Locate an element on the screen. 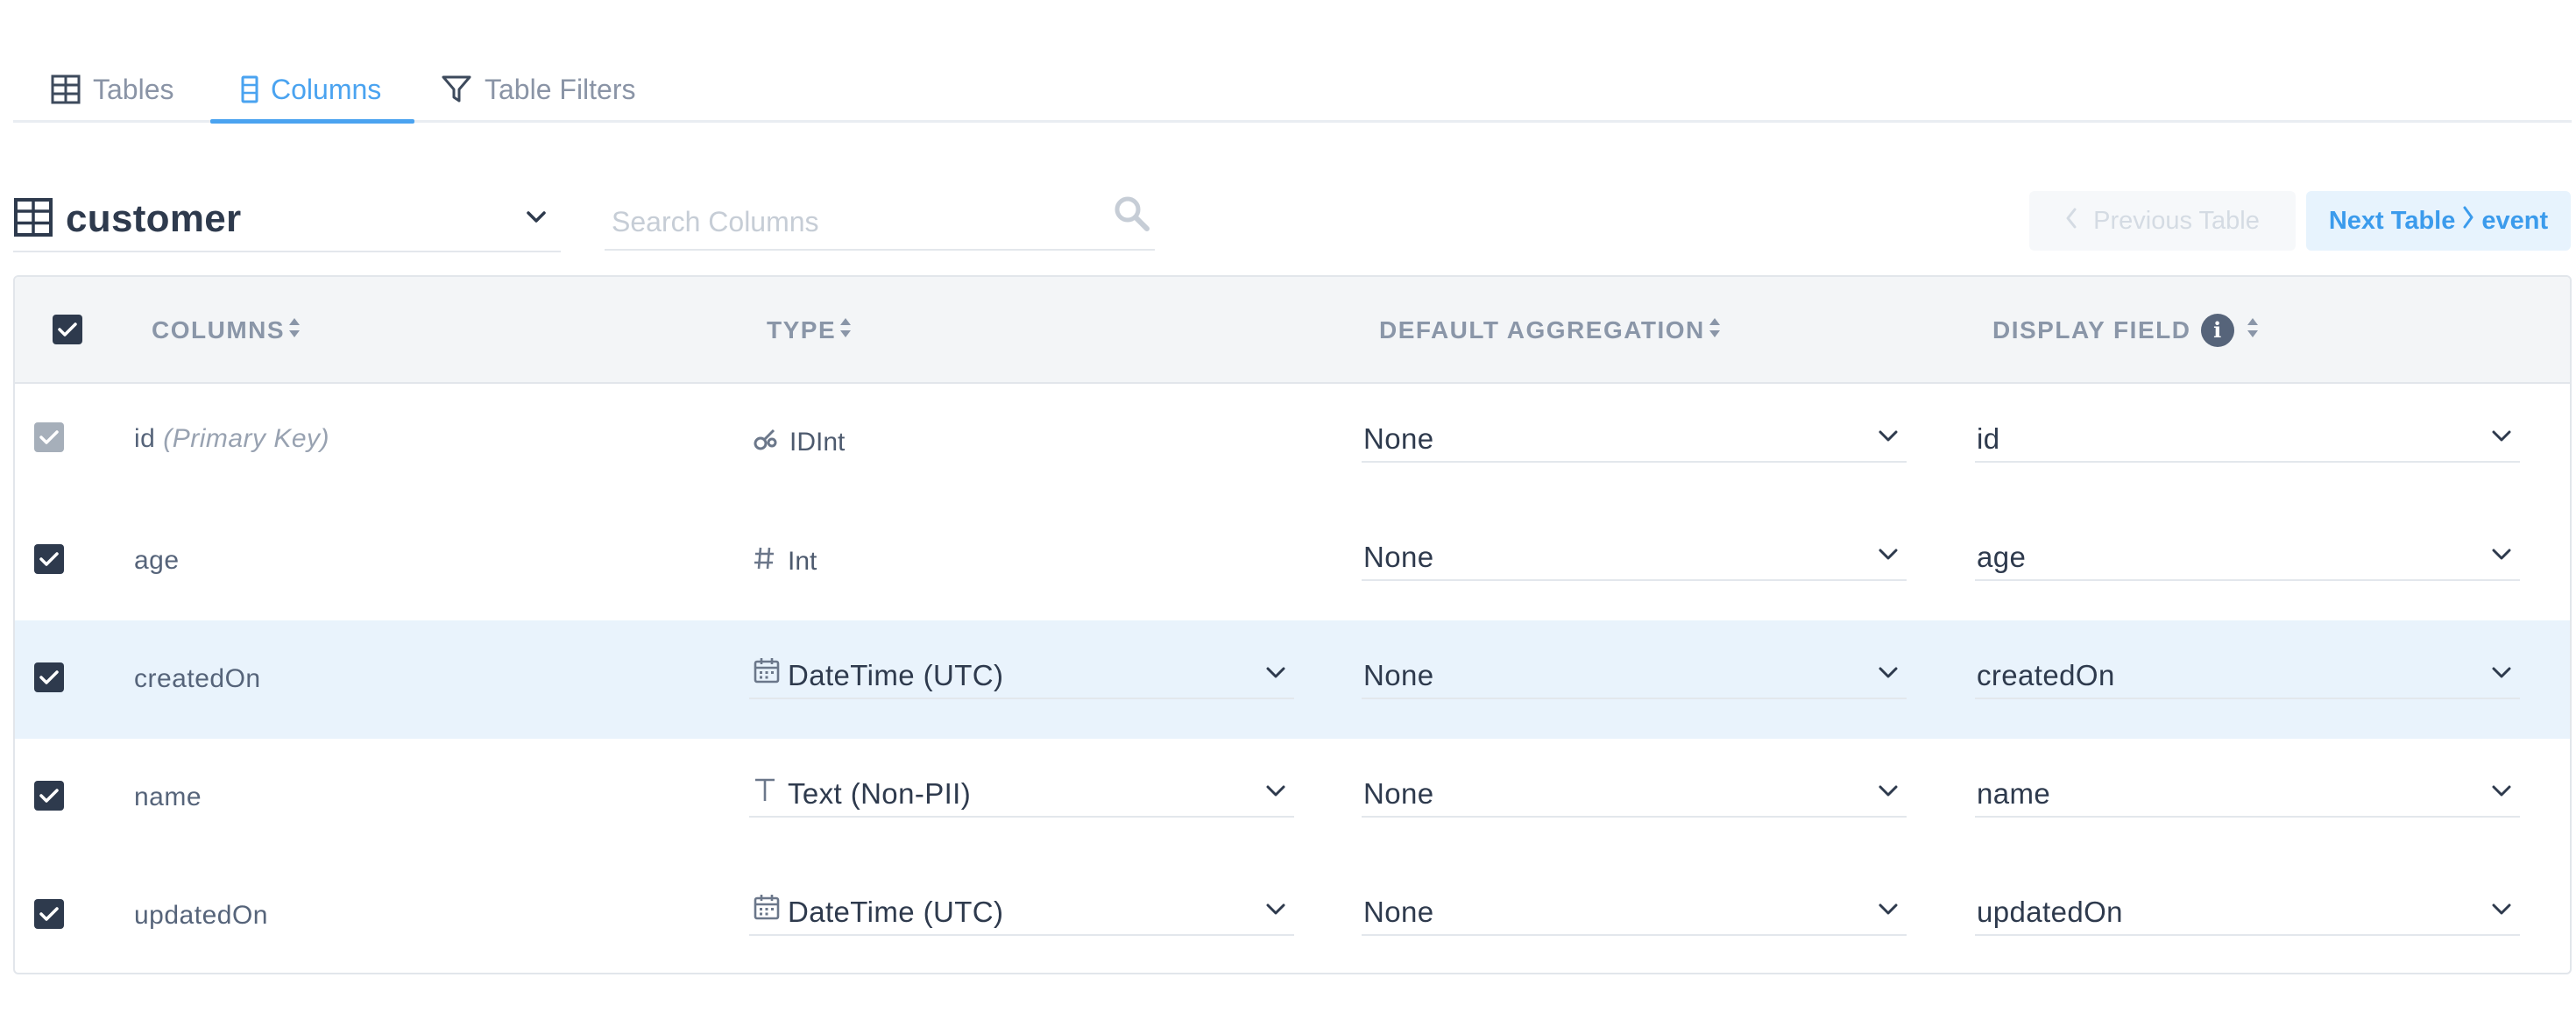 The height and width of the screenshot is (1013, 2576). column-name-text: createdOn is located at coordinates (197, 679).